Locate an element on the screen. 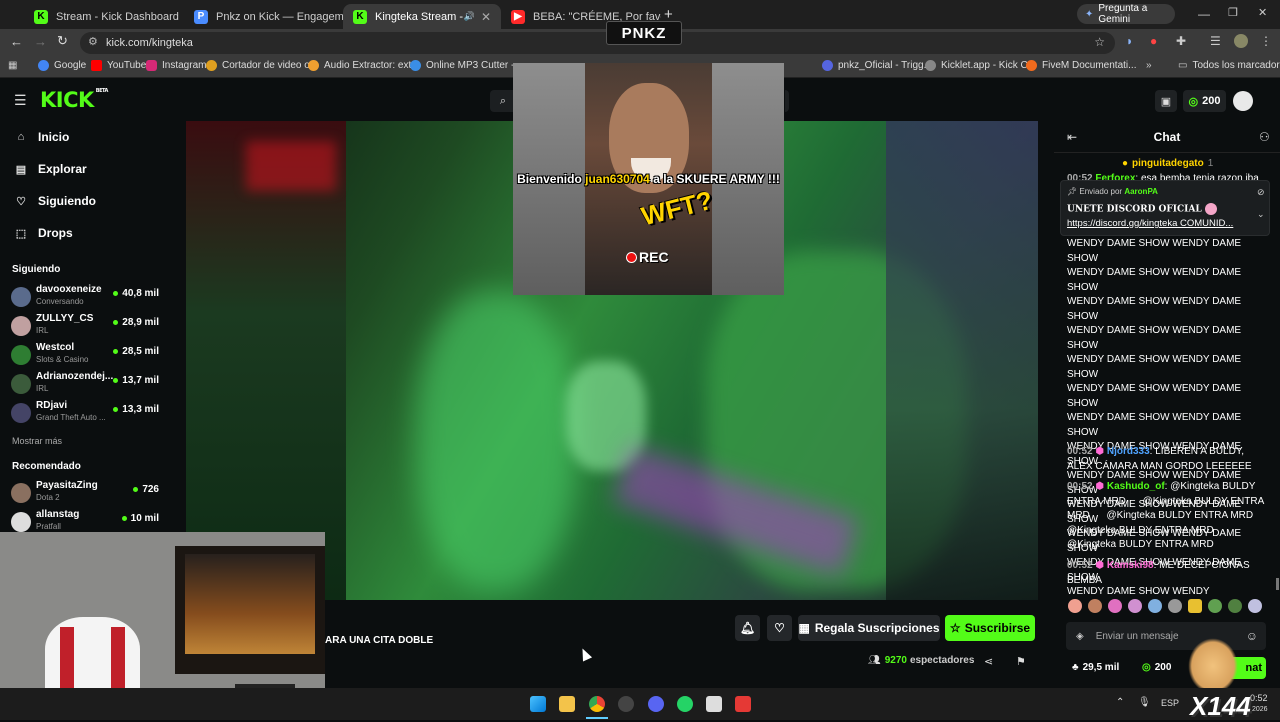 The height and width of the screenshot is (722, 1280). microphone-icon: 🎙︎ is located at coordinates (1144, 702).